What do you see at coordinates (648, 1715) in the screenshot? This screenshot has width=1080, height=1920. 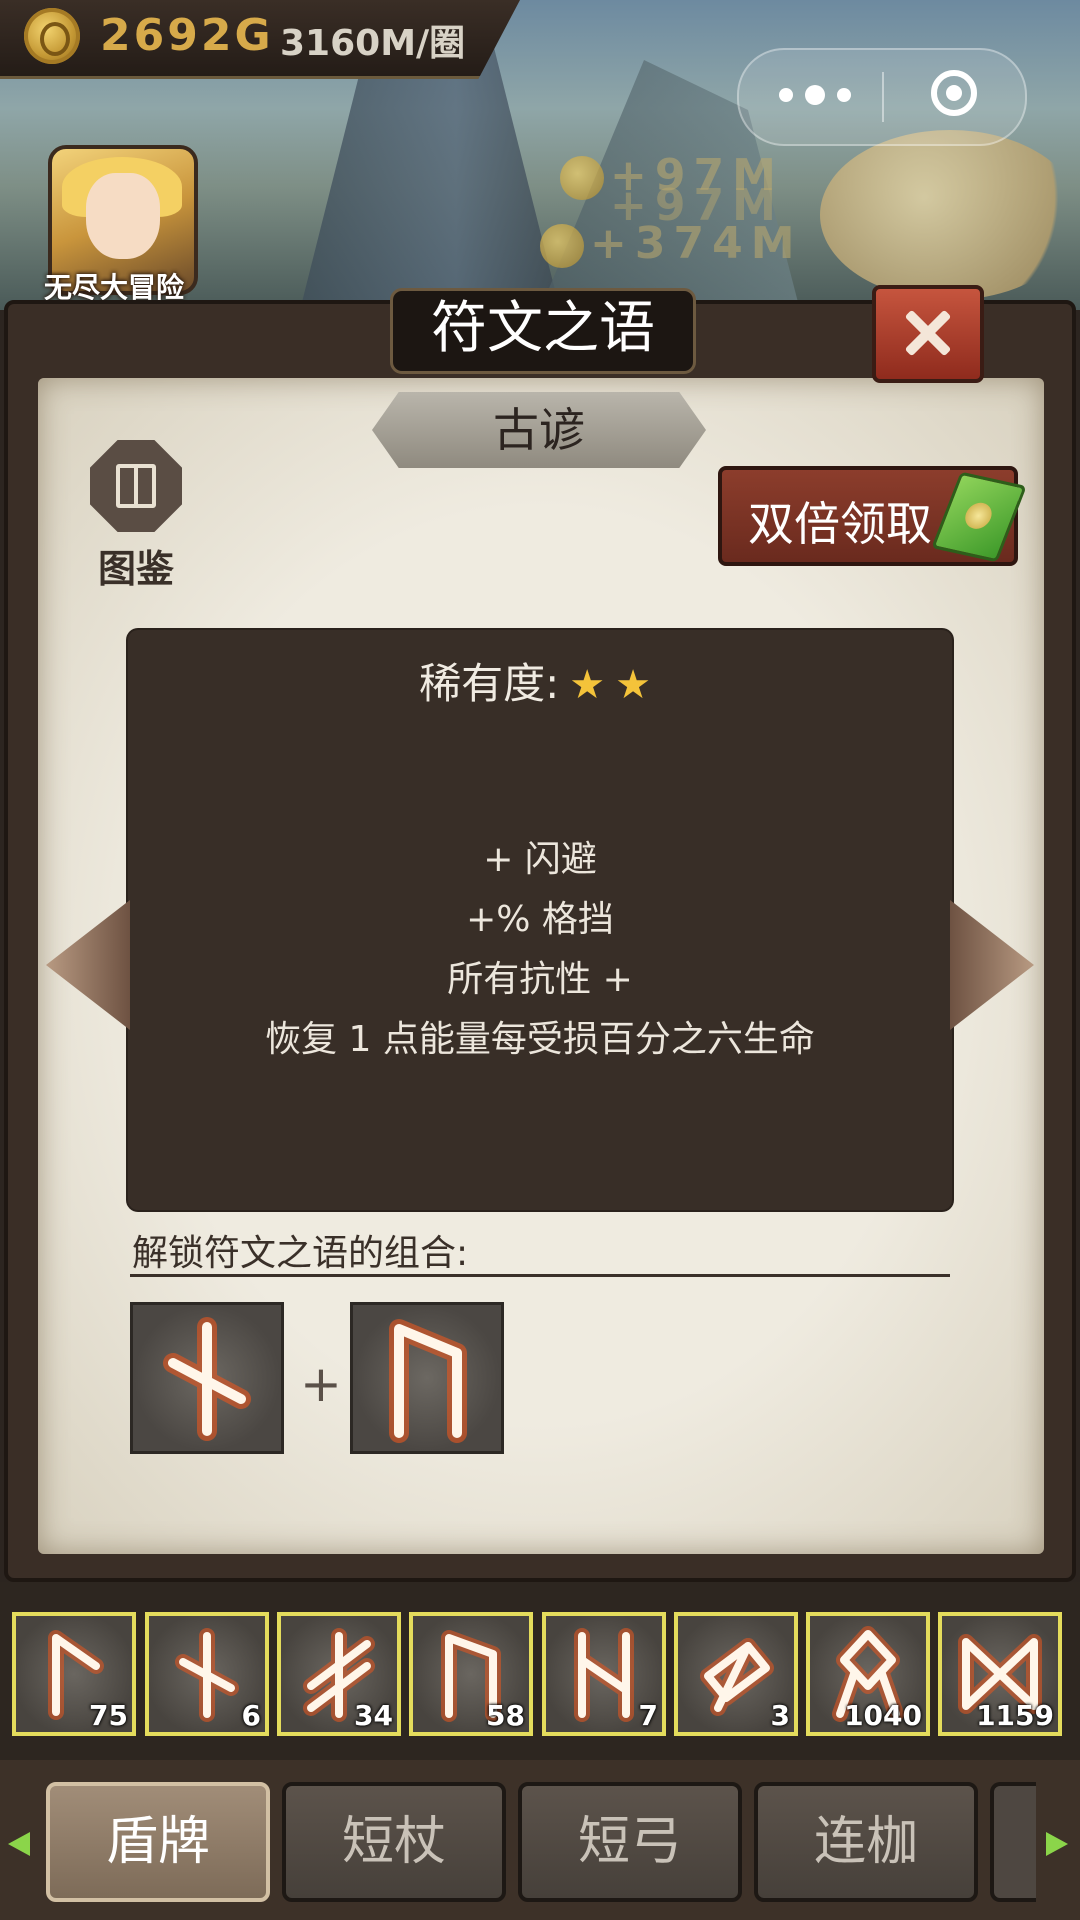 I see `rune-count: 7` at bounding box center [648, 1715].